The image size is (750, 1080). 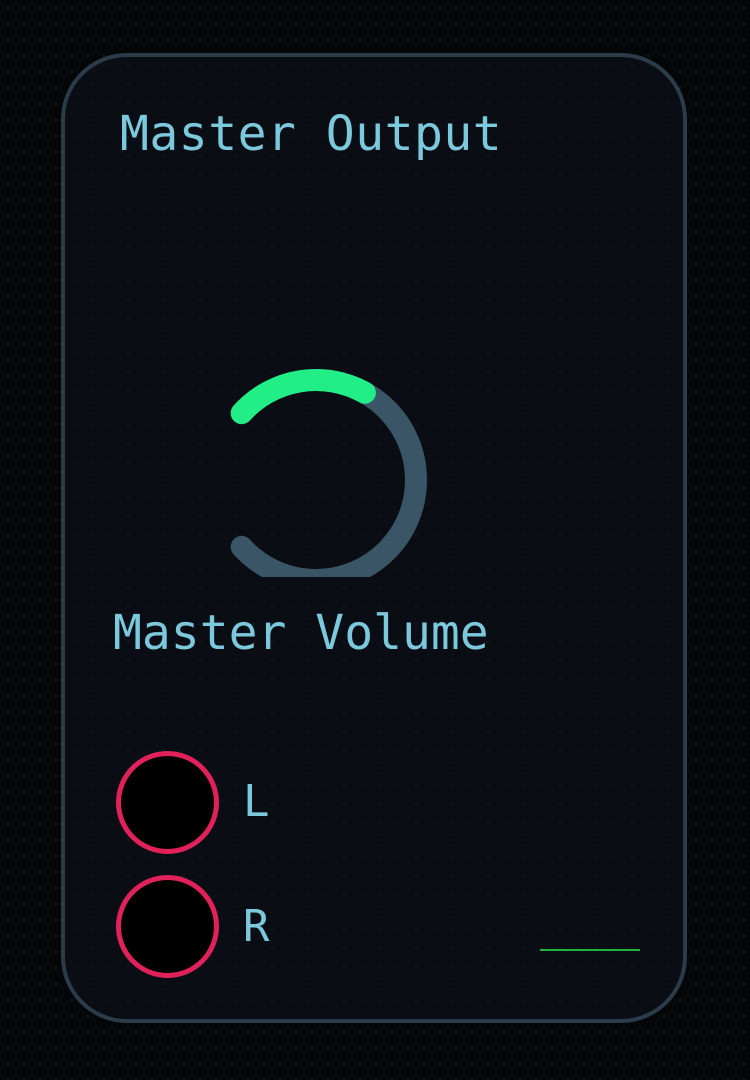 I want to click on output-jack-right, so click(x=167, y=926).